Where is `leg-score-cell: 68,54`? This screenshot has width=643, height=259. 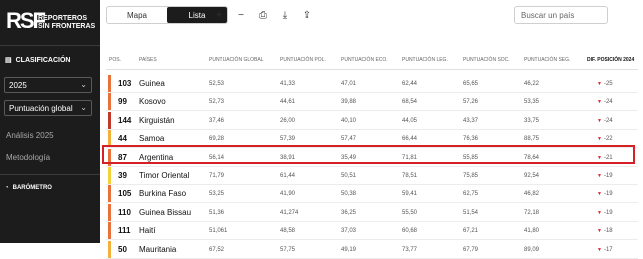 leg-score-cell: 68,54 is located at coordinates (410, 102).